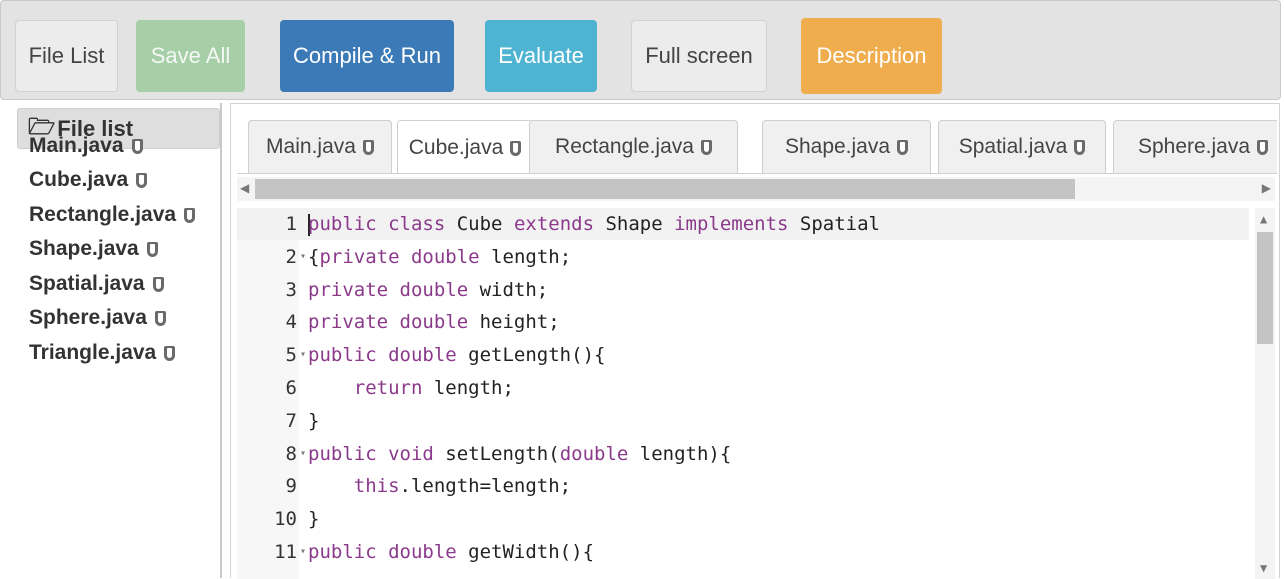  What do you see at coordinates (743, 257) in the screenshot?
I see `code-line: 2 ▾ {private double length;` at bounding box center [743, 257].